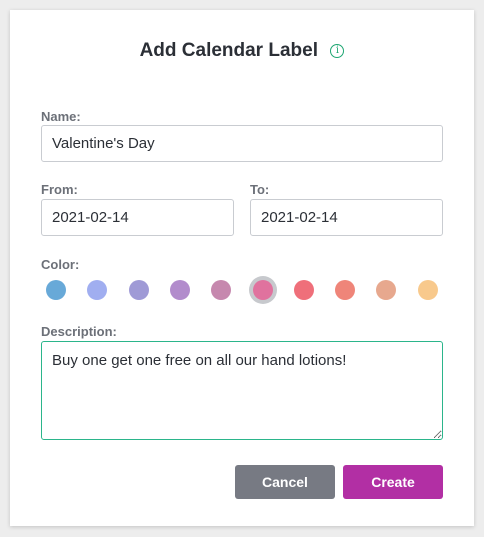  Describe the element at coordinates (59, 189) in the screenshot. I see `from-label: From:` at that location.